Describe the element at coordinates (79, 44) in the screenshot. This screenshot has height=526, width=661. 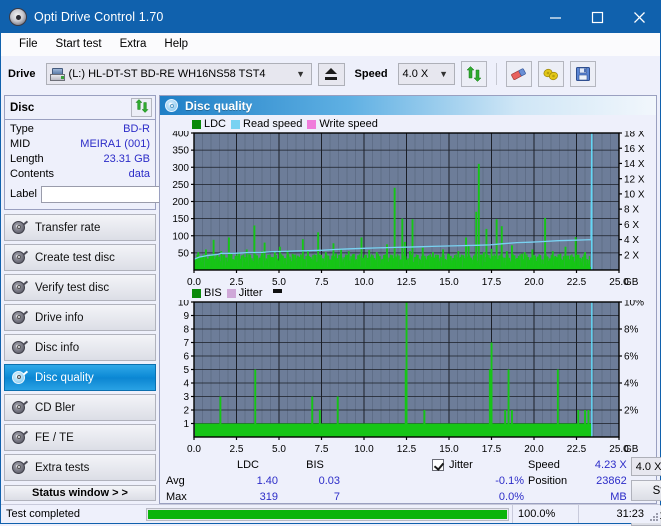
I see `menu-start-test: Start test` at that location.